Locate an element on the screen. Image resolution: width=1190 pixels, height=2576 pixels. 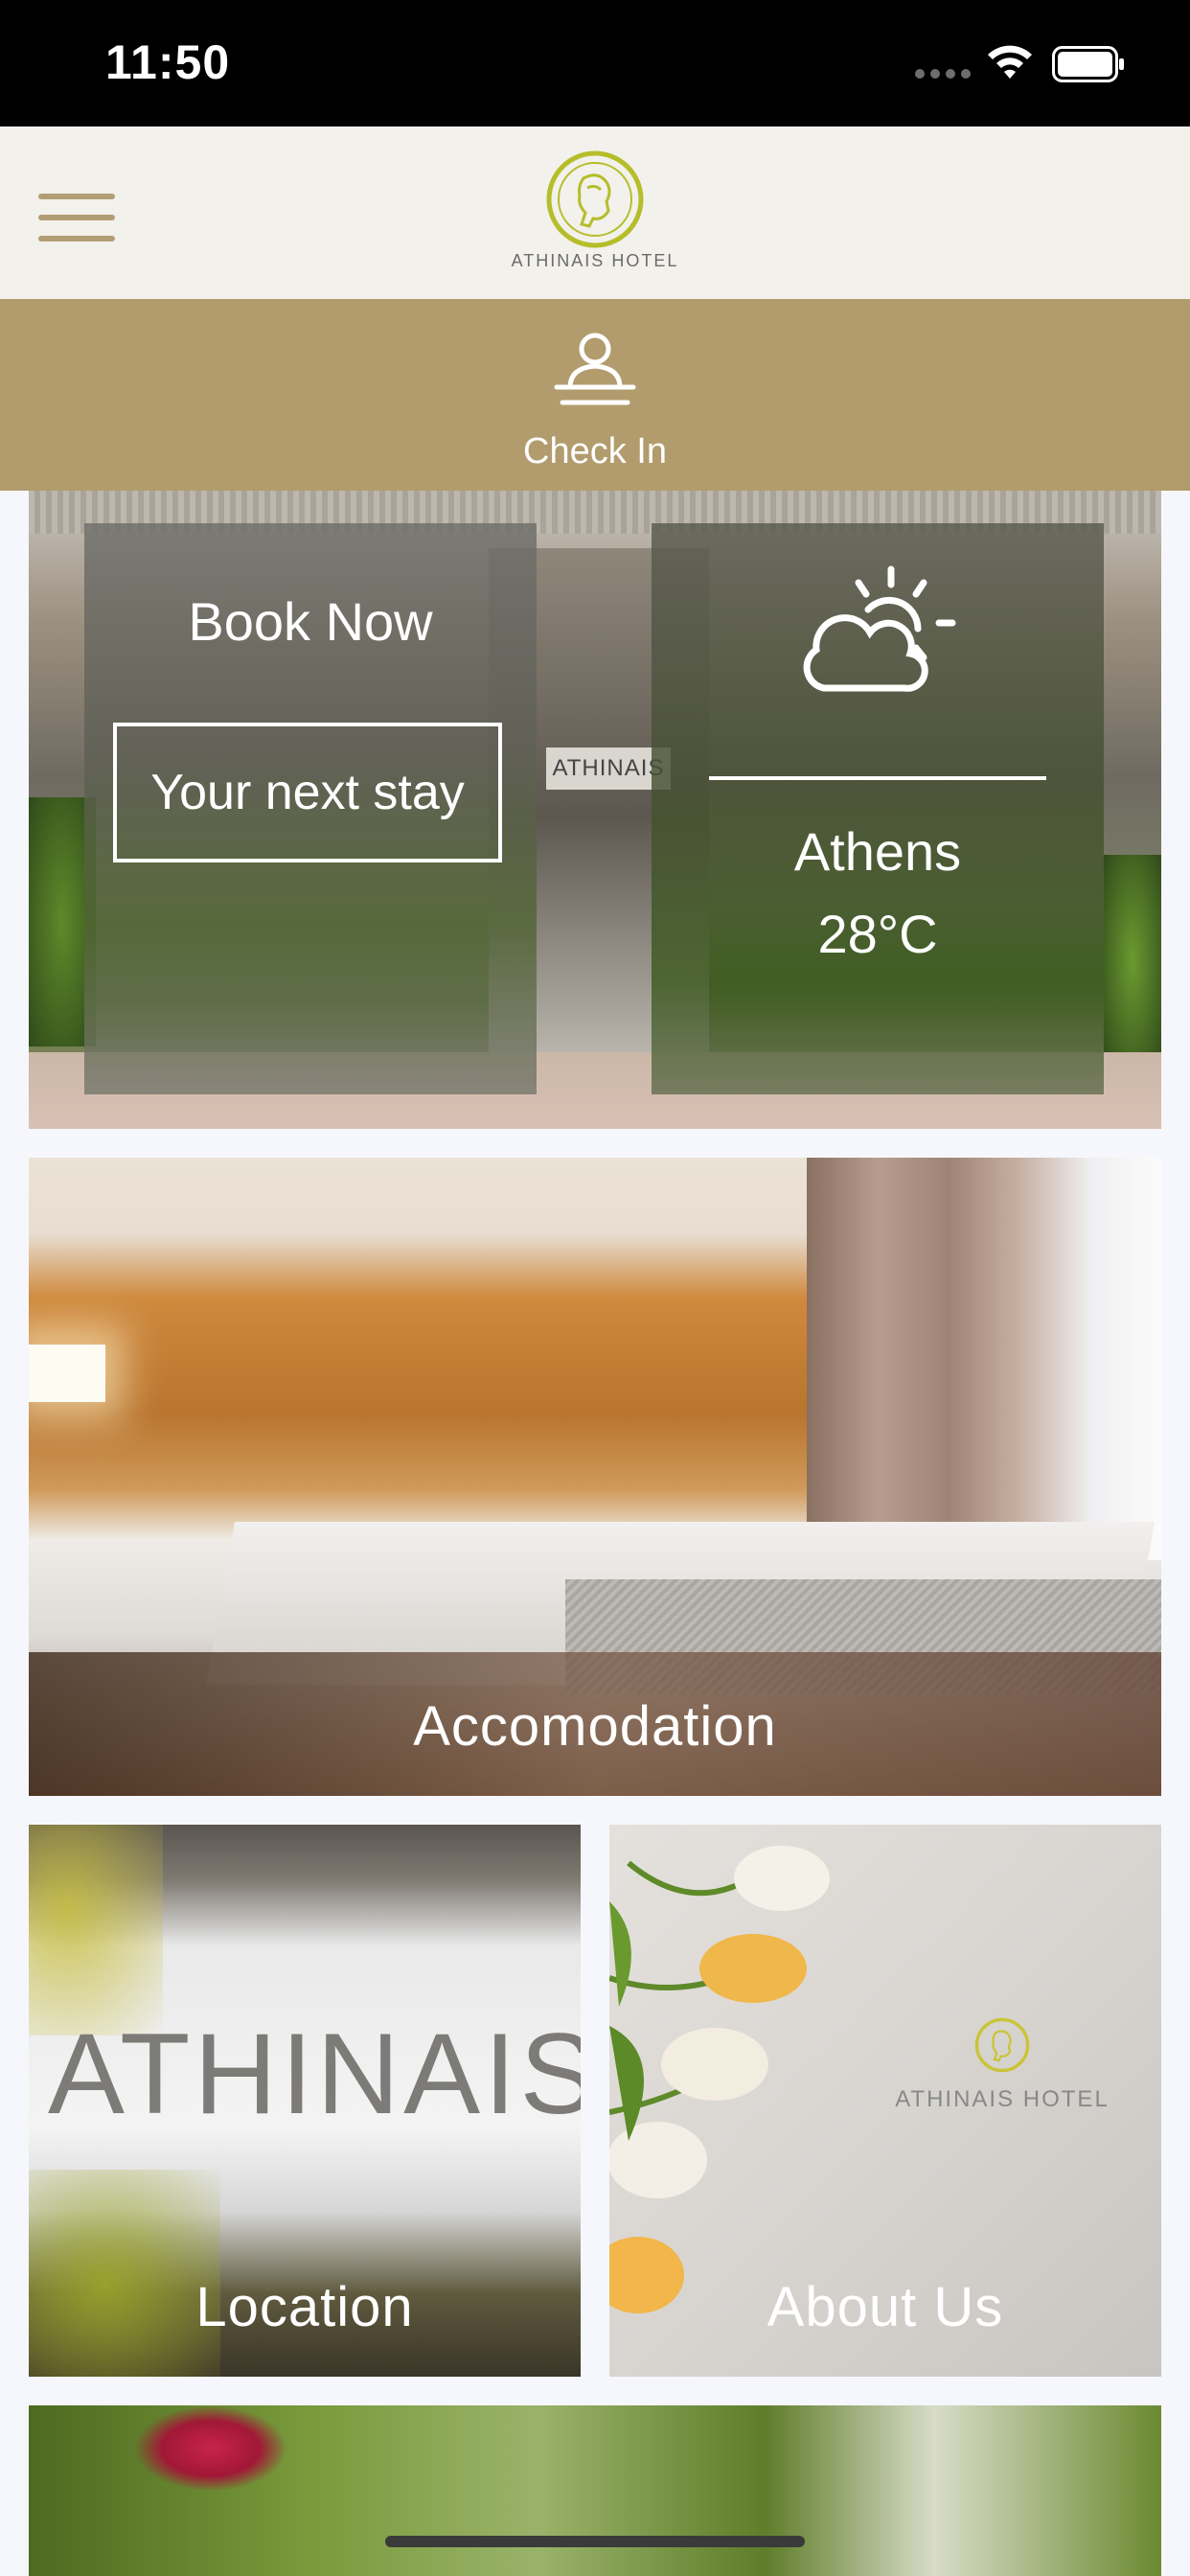
weather-temperature: 28°C is located at coordinates (878, 934).